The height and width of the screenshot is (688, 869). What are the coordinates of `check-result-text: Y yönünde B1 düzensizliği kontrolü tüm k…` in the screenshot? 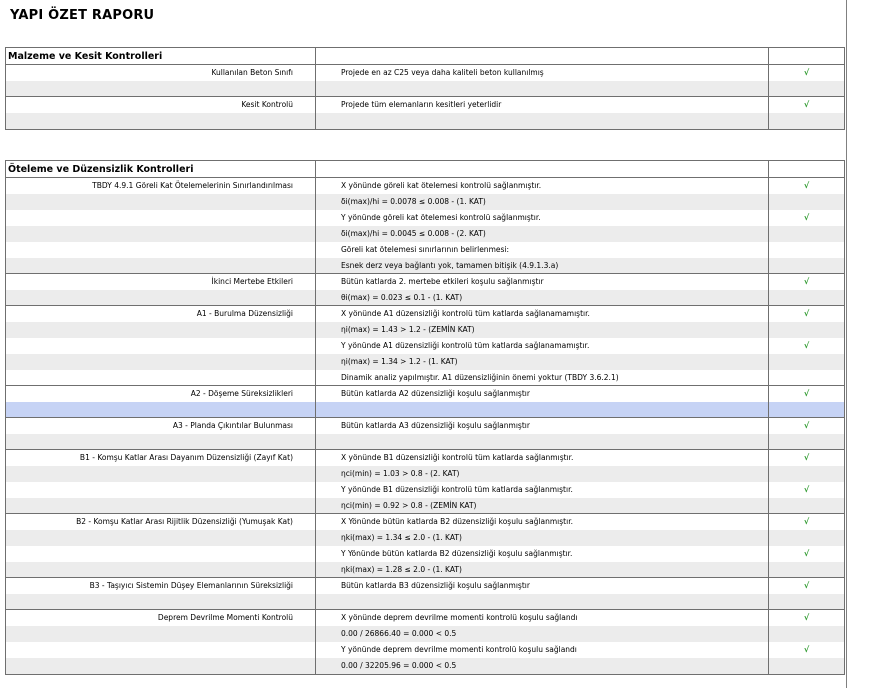 It's located at (542, 490).